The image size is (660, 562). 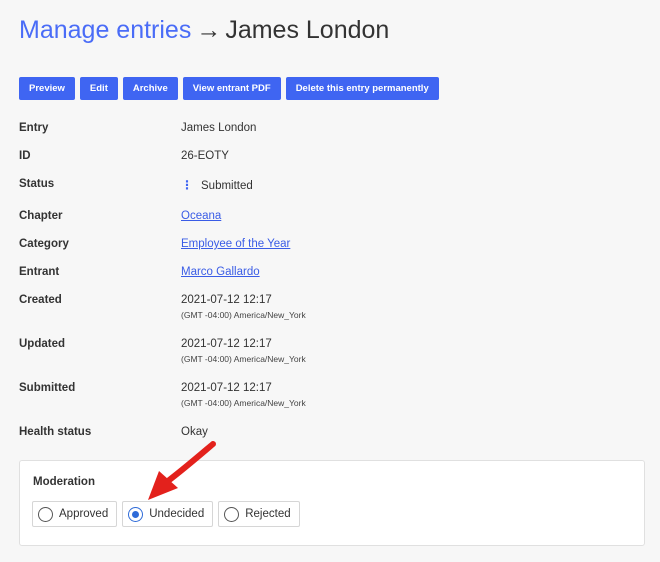 What do you see at coordinates (37, 184) in the screenshot?
I see `detail-label: Status` at bounding box center [37, 184].